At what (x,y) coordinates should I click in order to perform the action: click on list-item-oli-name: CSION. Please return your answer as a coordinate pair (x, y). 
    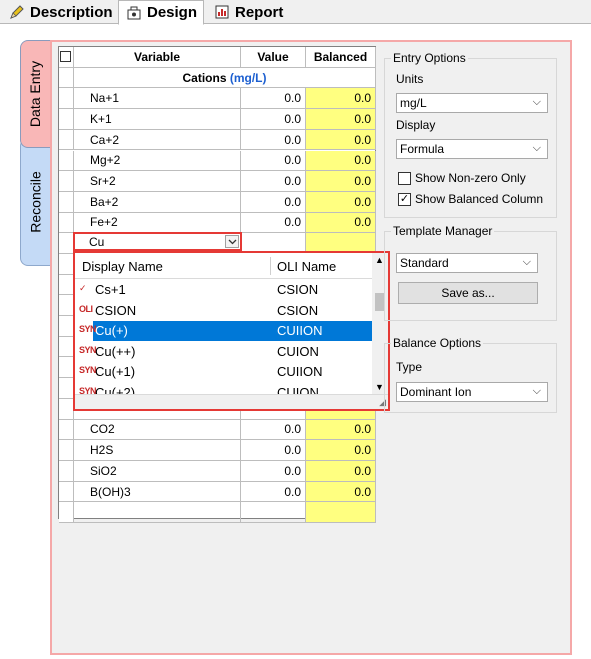
    Looking at the image, I should click on (298, 310).